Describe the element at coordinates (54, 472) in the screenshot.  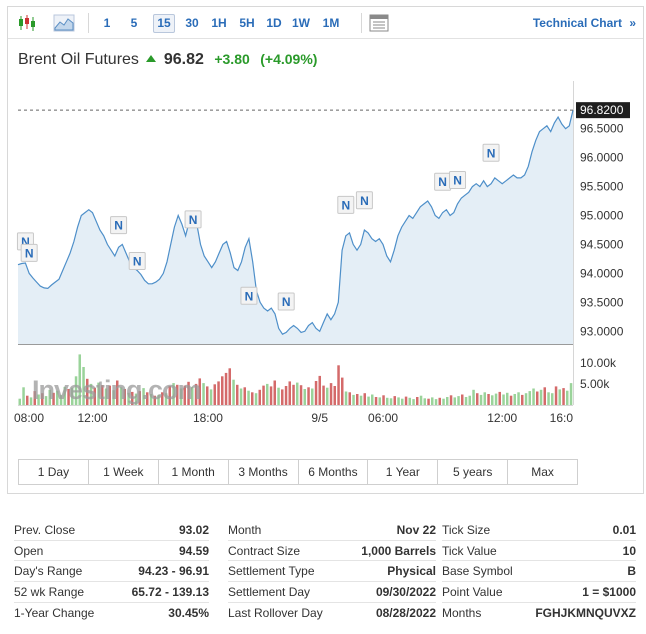
I see `range-1-day: 1 Day` at that location.